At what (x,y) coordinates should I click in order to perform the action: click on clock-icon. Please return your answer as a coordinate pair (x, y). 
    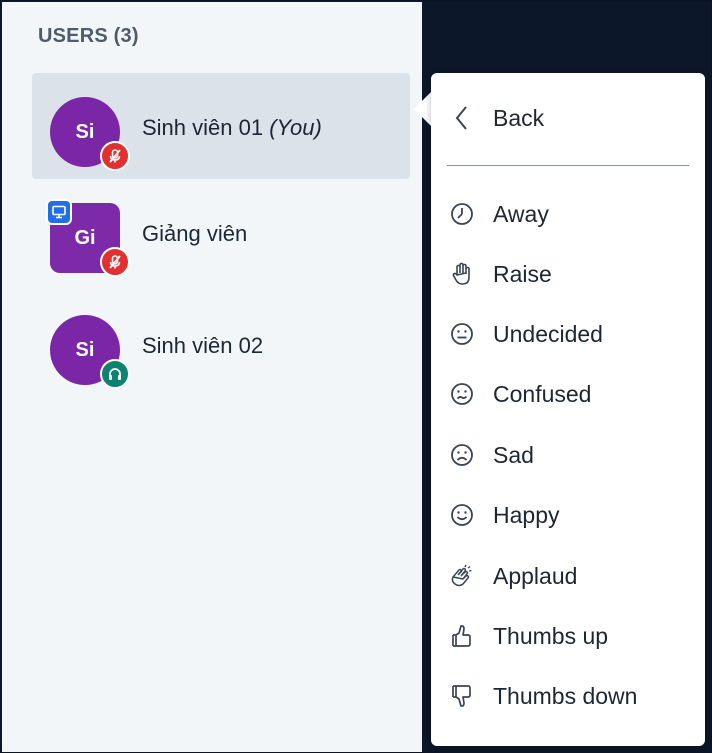
    Looking at the image, I should click on (462, 214).